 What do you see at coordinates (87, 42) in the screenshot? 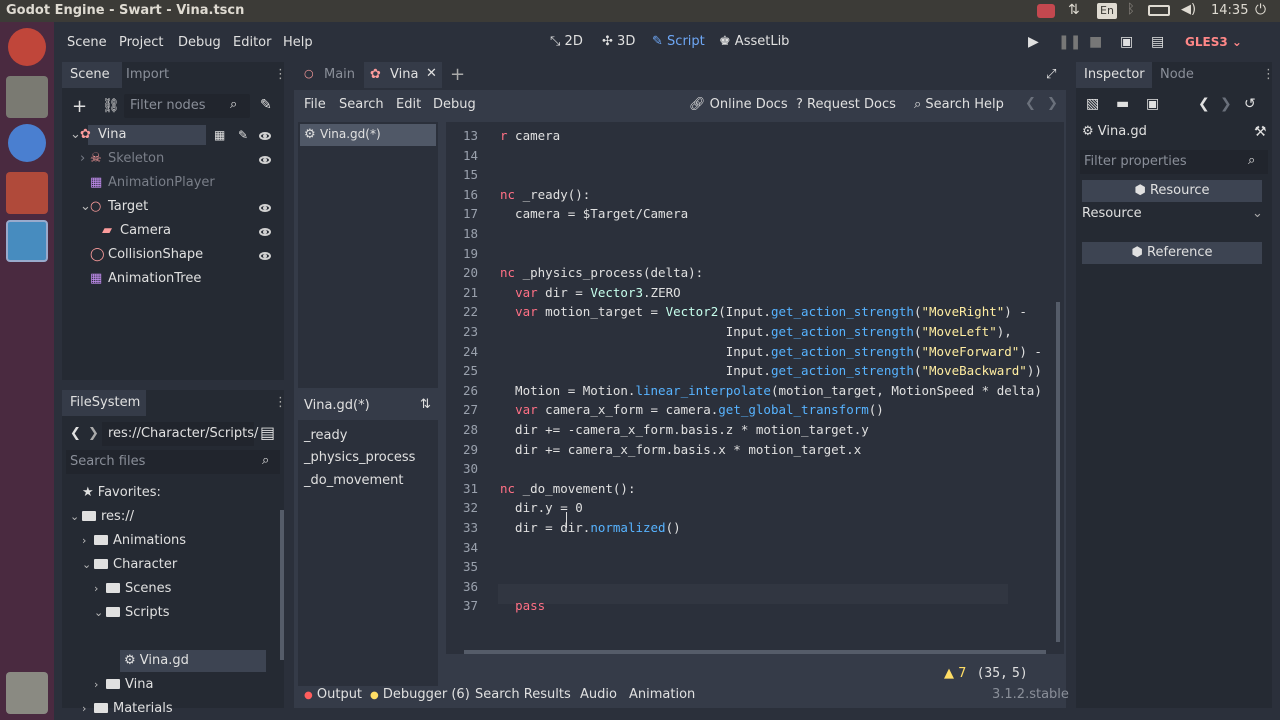
I see `menu-scene: Scene` at bounding box center [87, 42].